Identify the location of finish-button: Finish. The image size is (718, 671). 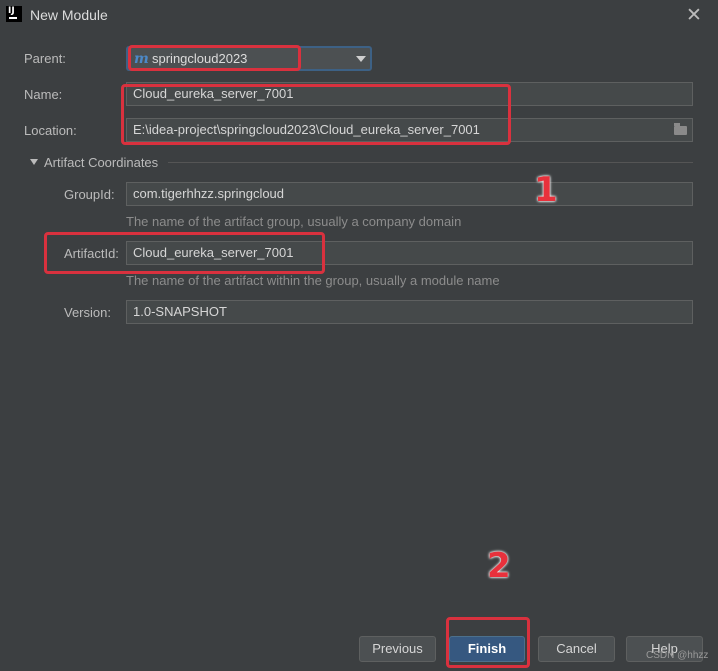
(487, 649).